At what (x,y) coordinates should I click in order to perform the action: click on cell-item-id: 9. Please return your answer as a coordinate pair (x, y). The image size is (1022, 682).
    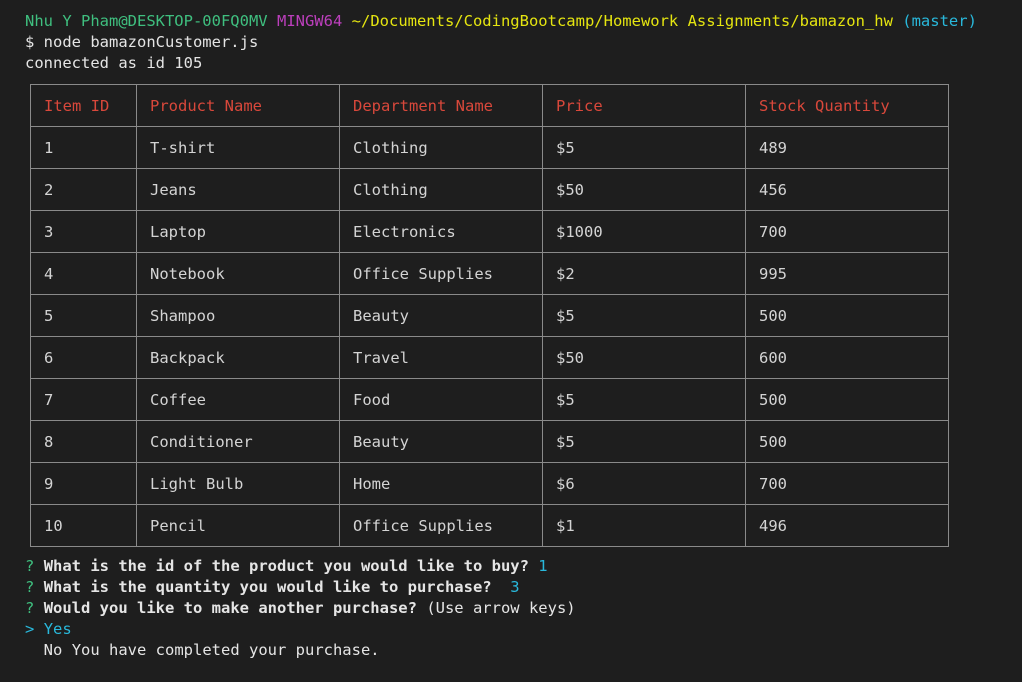
    Looking at the image, I should click on (83, 483).